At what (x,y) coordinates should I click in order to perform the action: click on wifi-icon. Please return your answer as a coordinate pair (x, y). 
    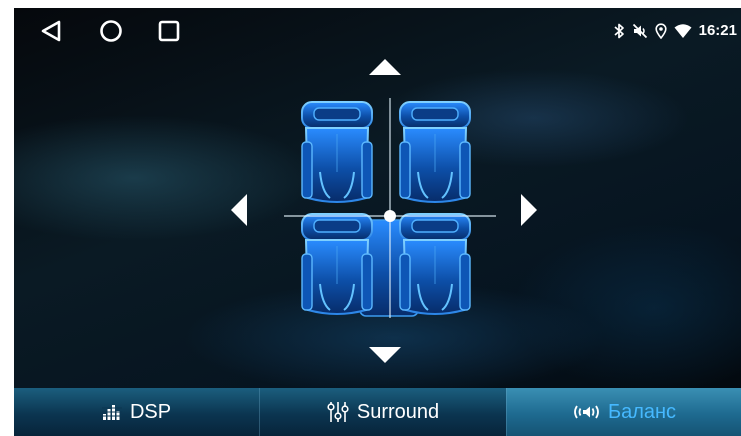
    Looking at the image, I should click on (683, 31).